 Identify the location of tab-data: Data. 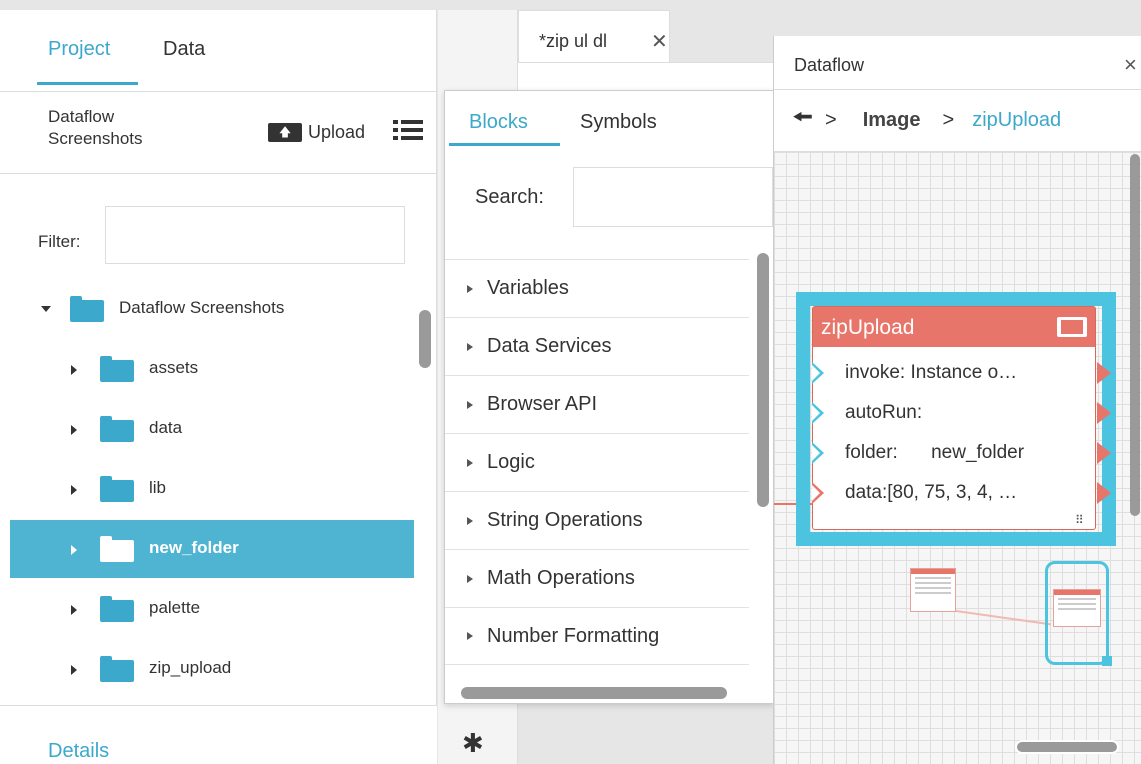
(184, 49).